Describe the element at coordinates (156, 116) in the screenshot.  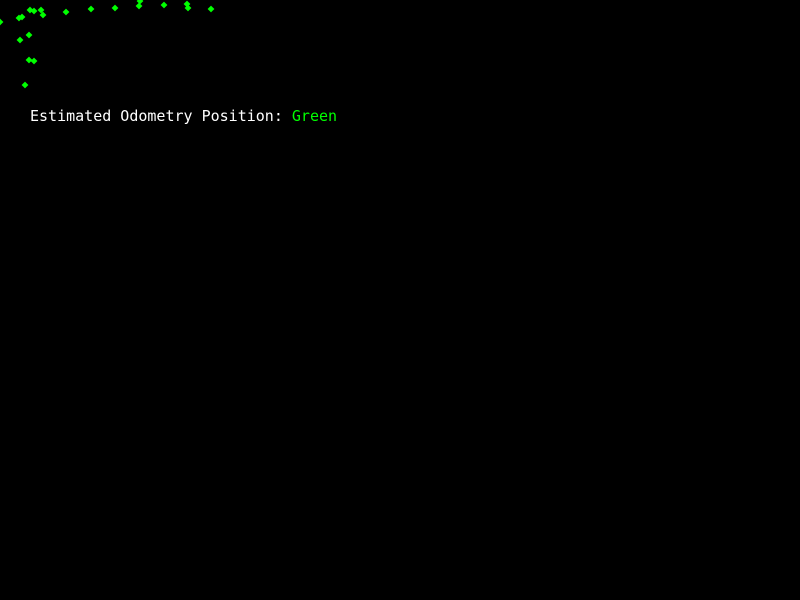
I see `legend-label: Estimated Odometry Position:` at that location.